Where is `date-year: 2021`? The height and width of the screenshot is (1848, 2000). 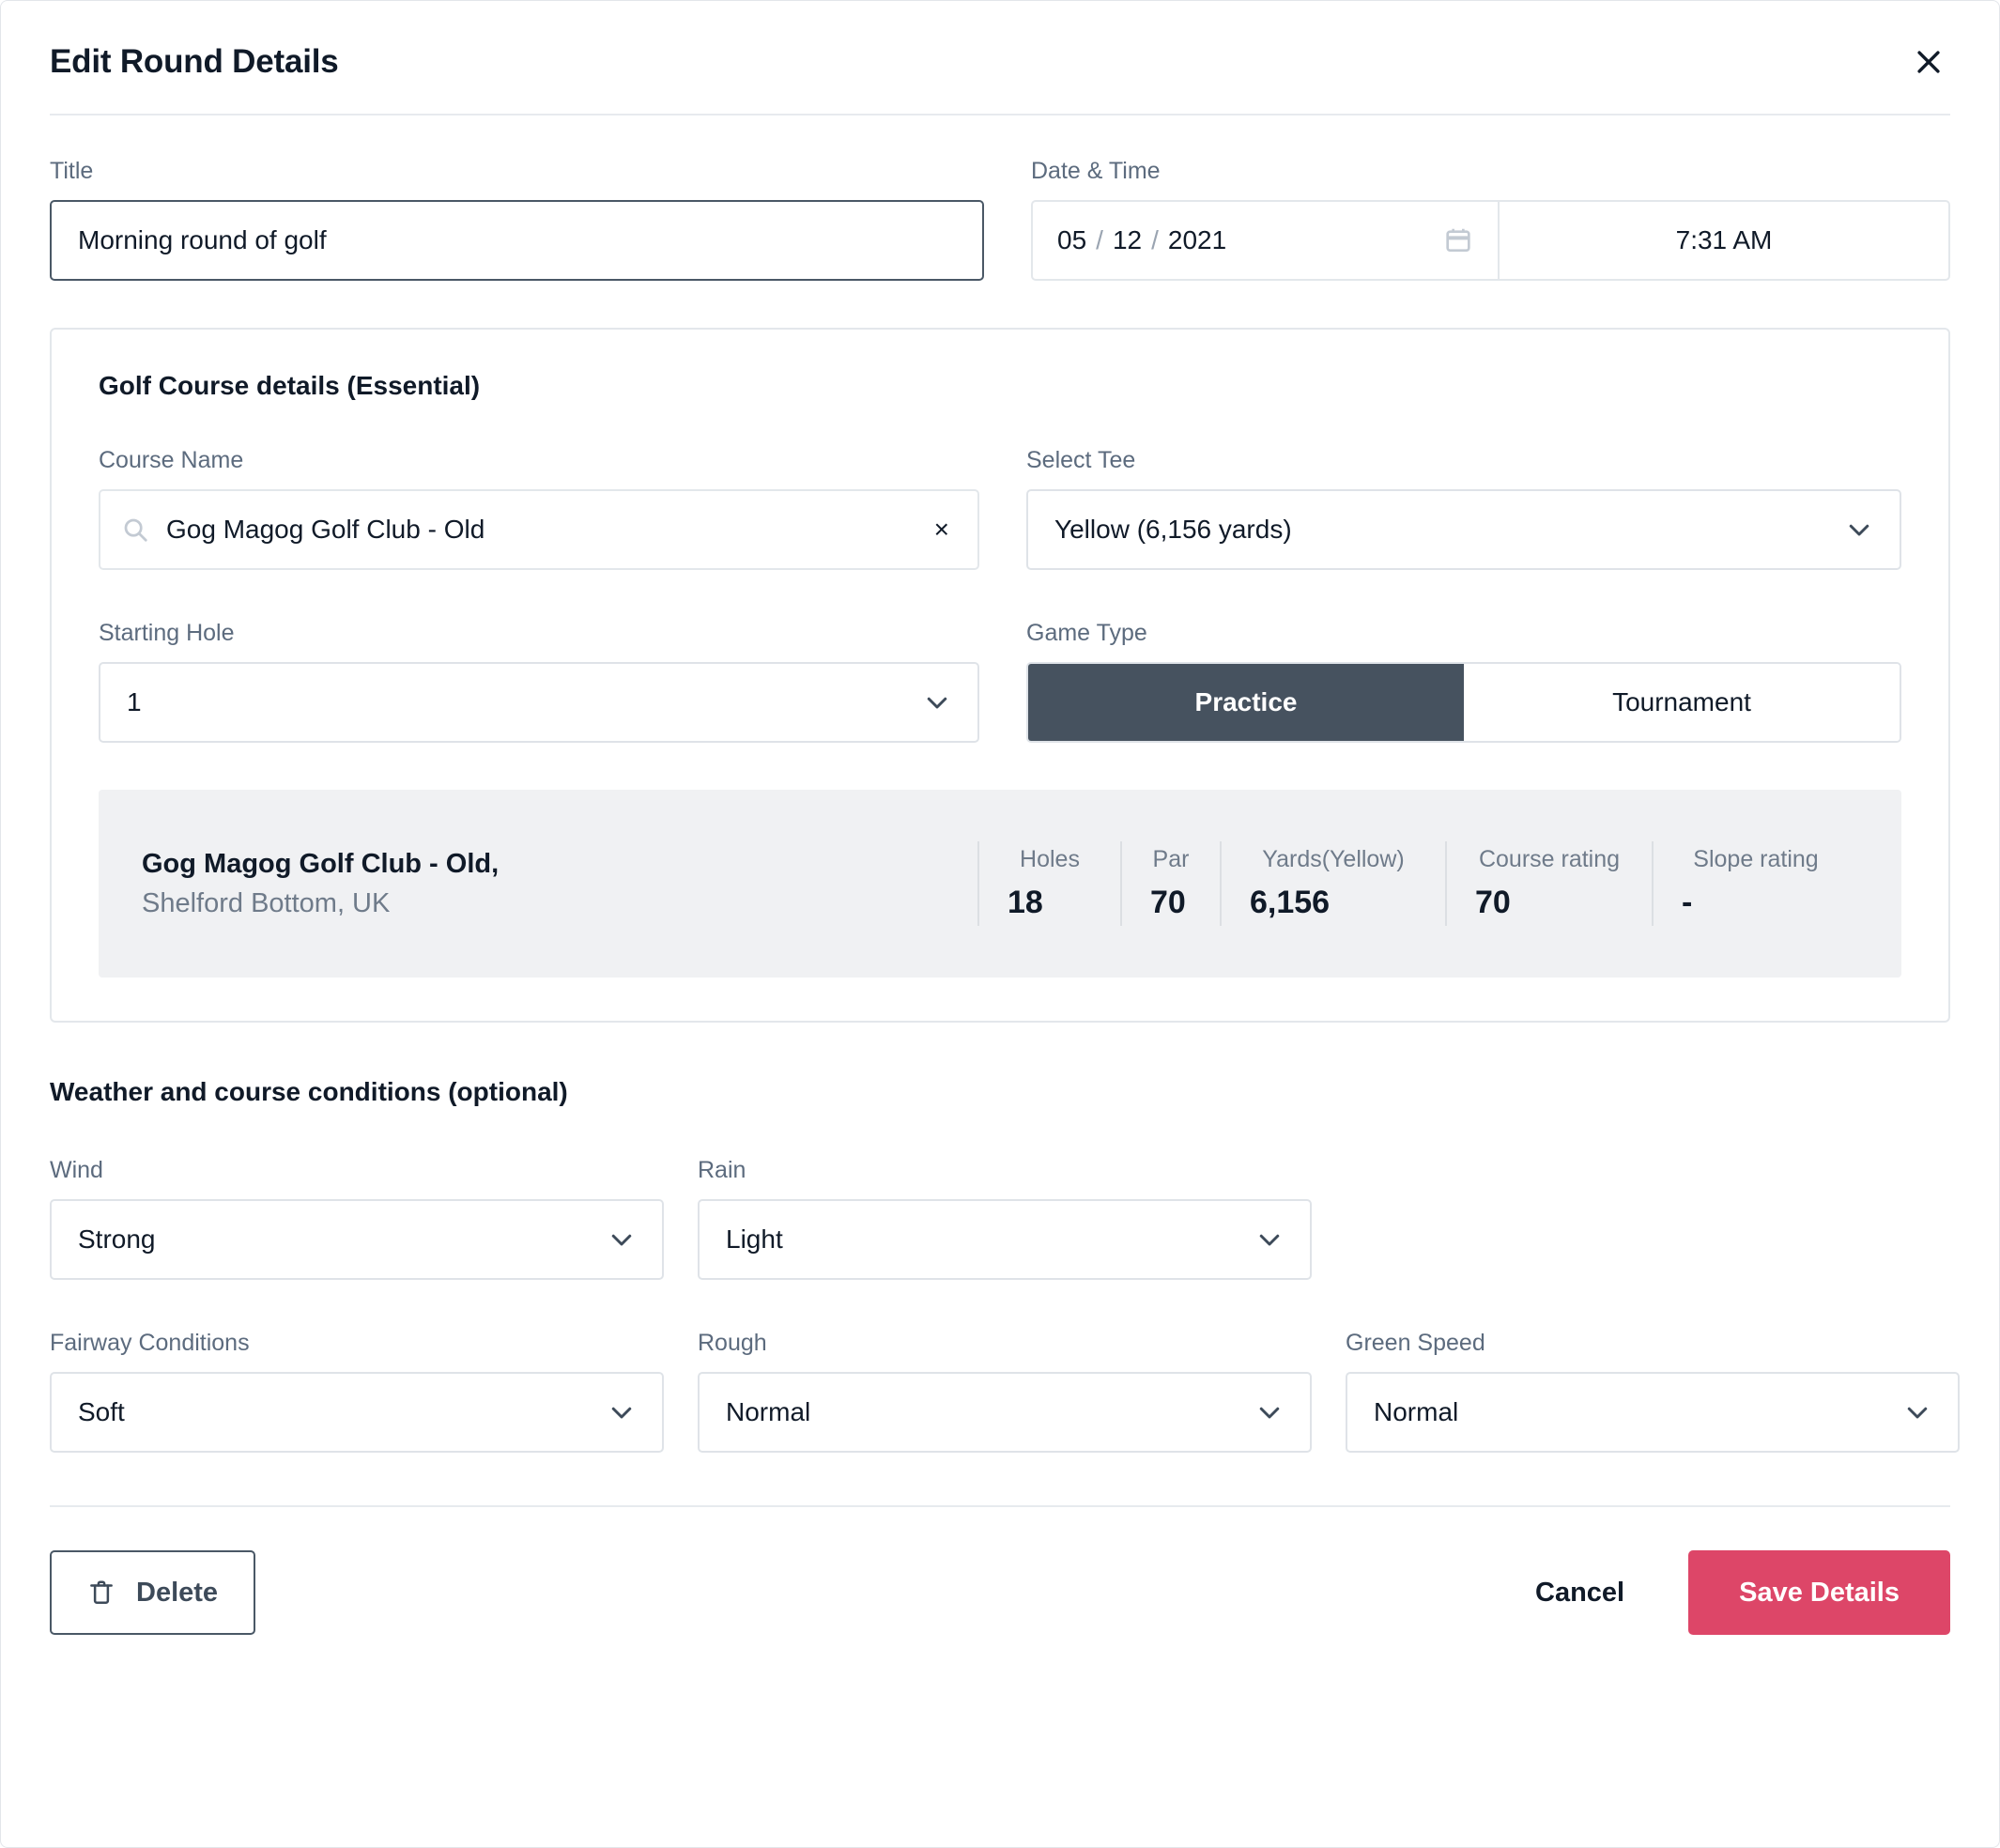 date-year: 2021 is located at coordinates (1197, 240).